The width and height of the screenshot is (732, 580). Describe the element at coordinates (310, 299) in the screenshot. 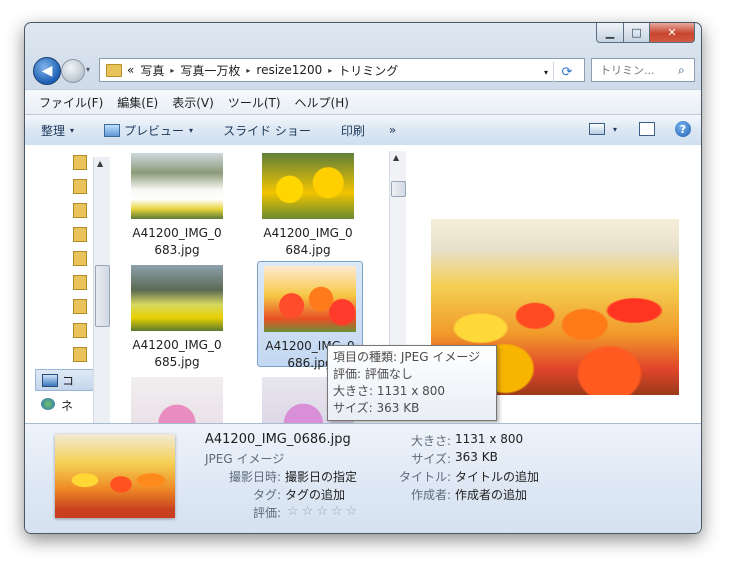

I see `thumbnail-image` at that location.